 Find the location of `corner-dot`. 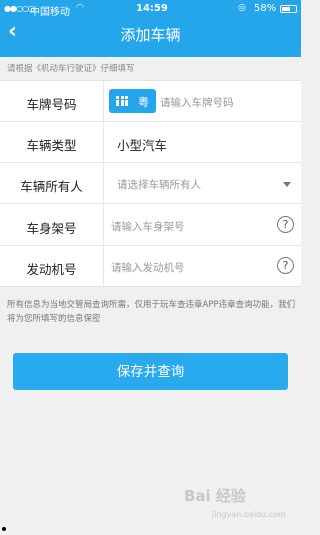

corner-dot is located at coordinates (4, 529).